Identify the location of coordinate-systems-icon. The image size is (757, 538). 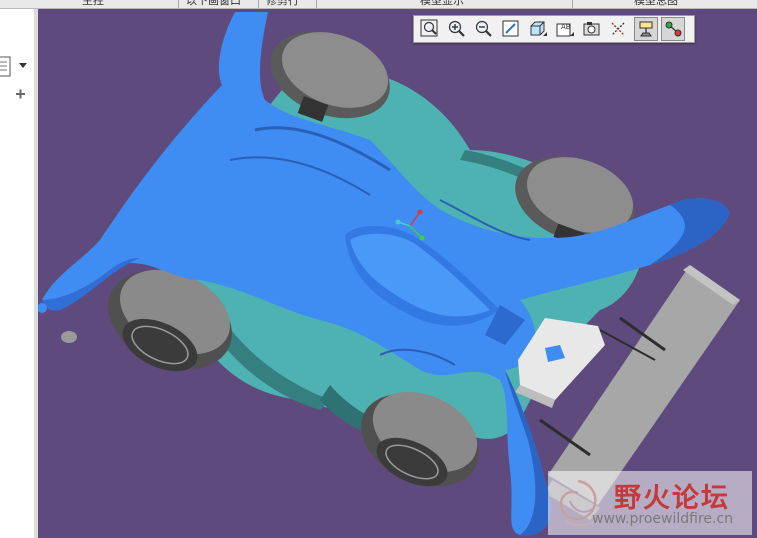
(673, 29).